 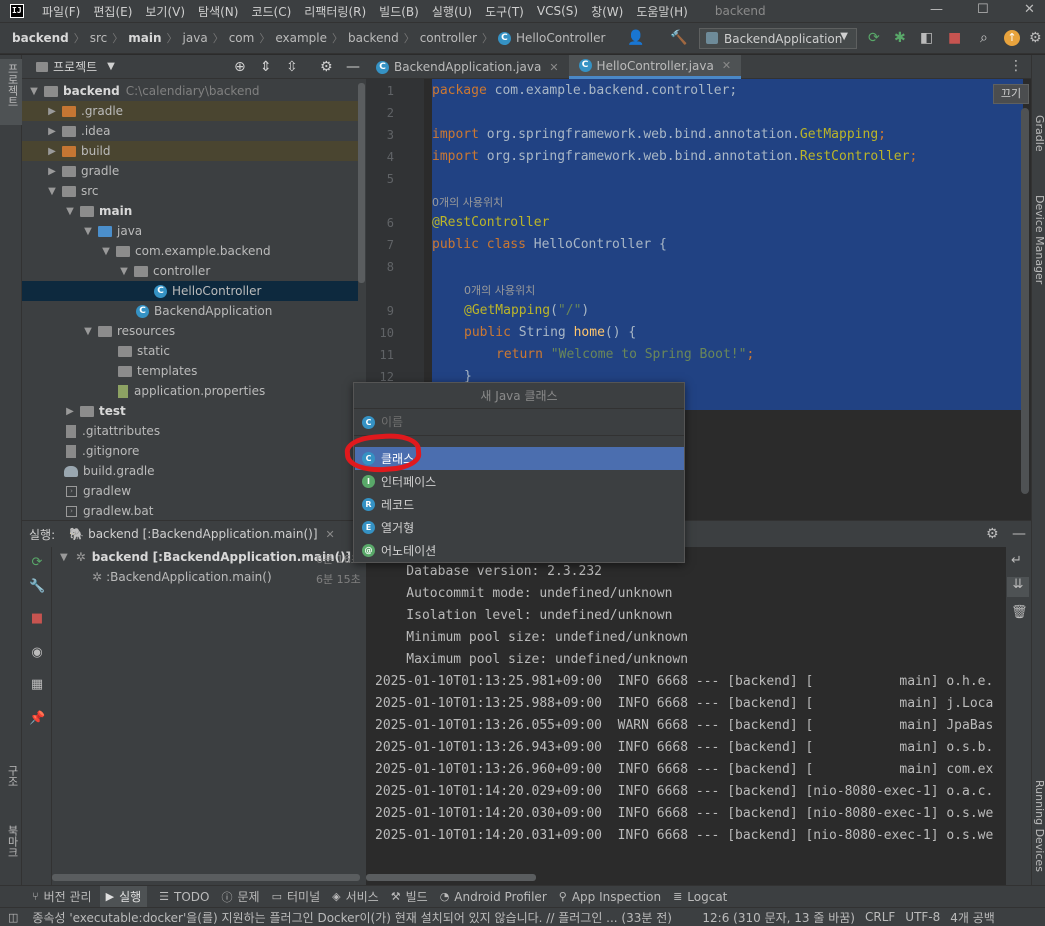 I want to click on tool-app-inspection: ⚲ App Inspection, so click(x=610, y=897).